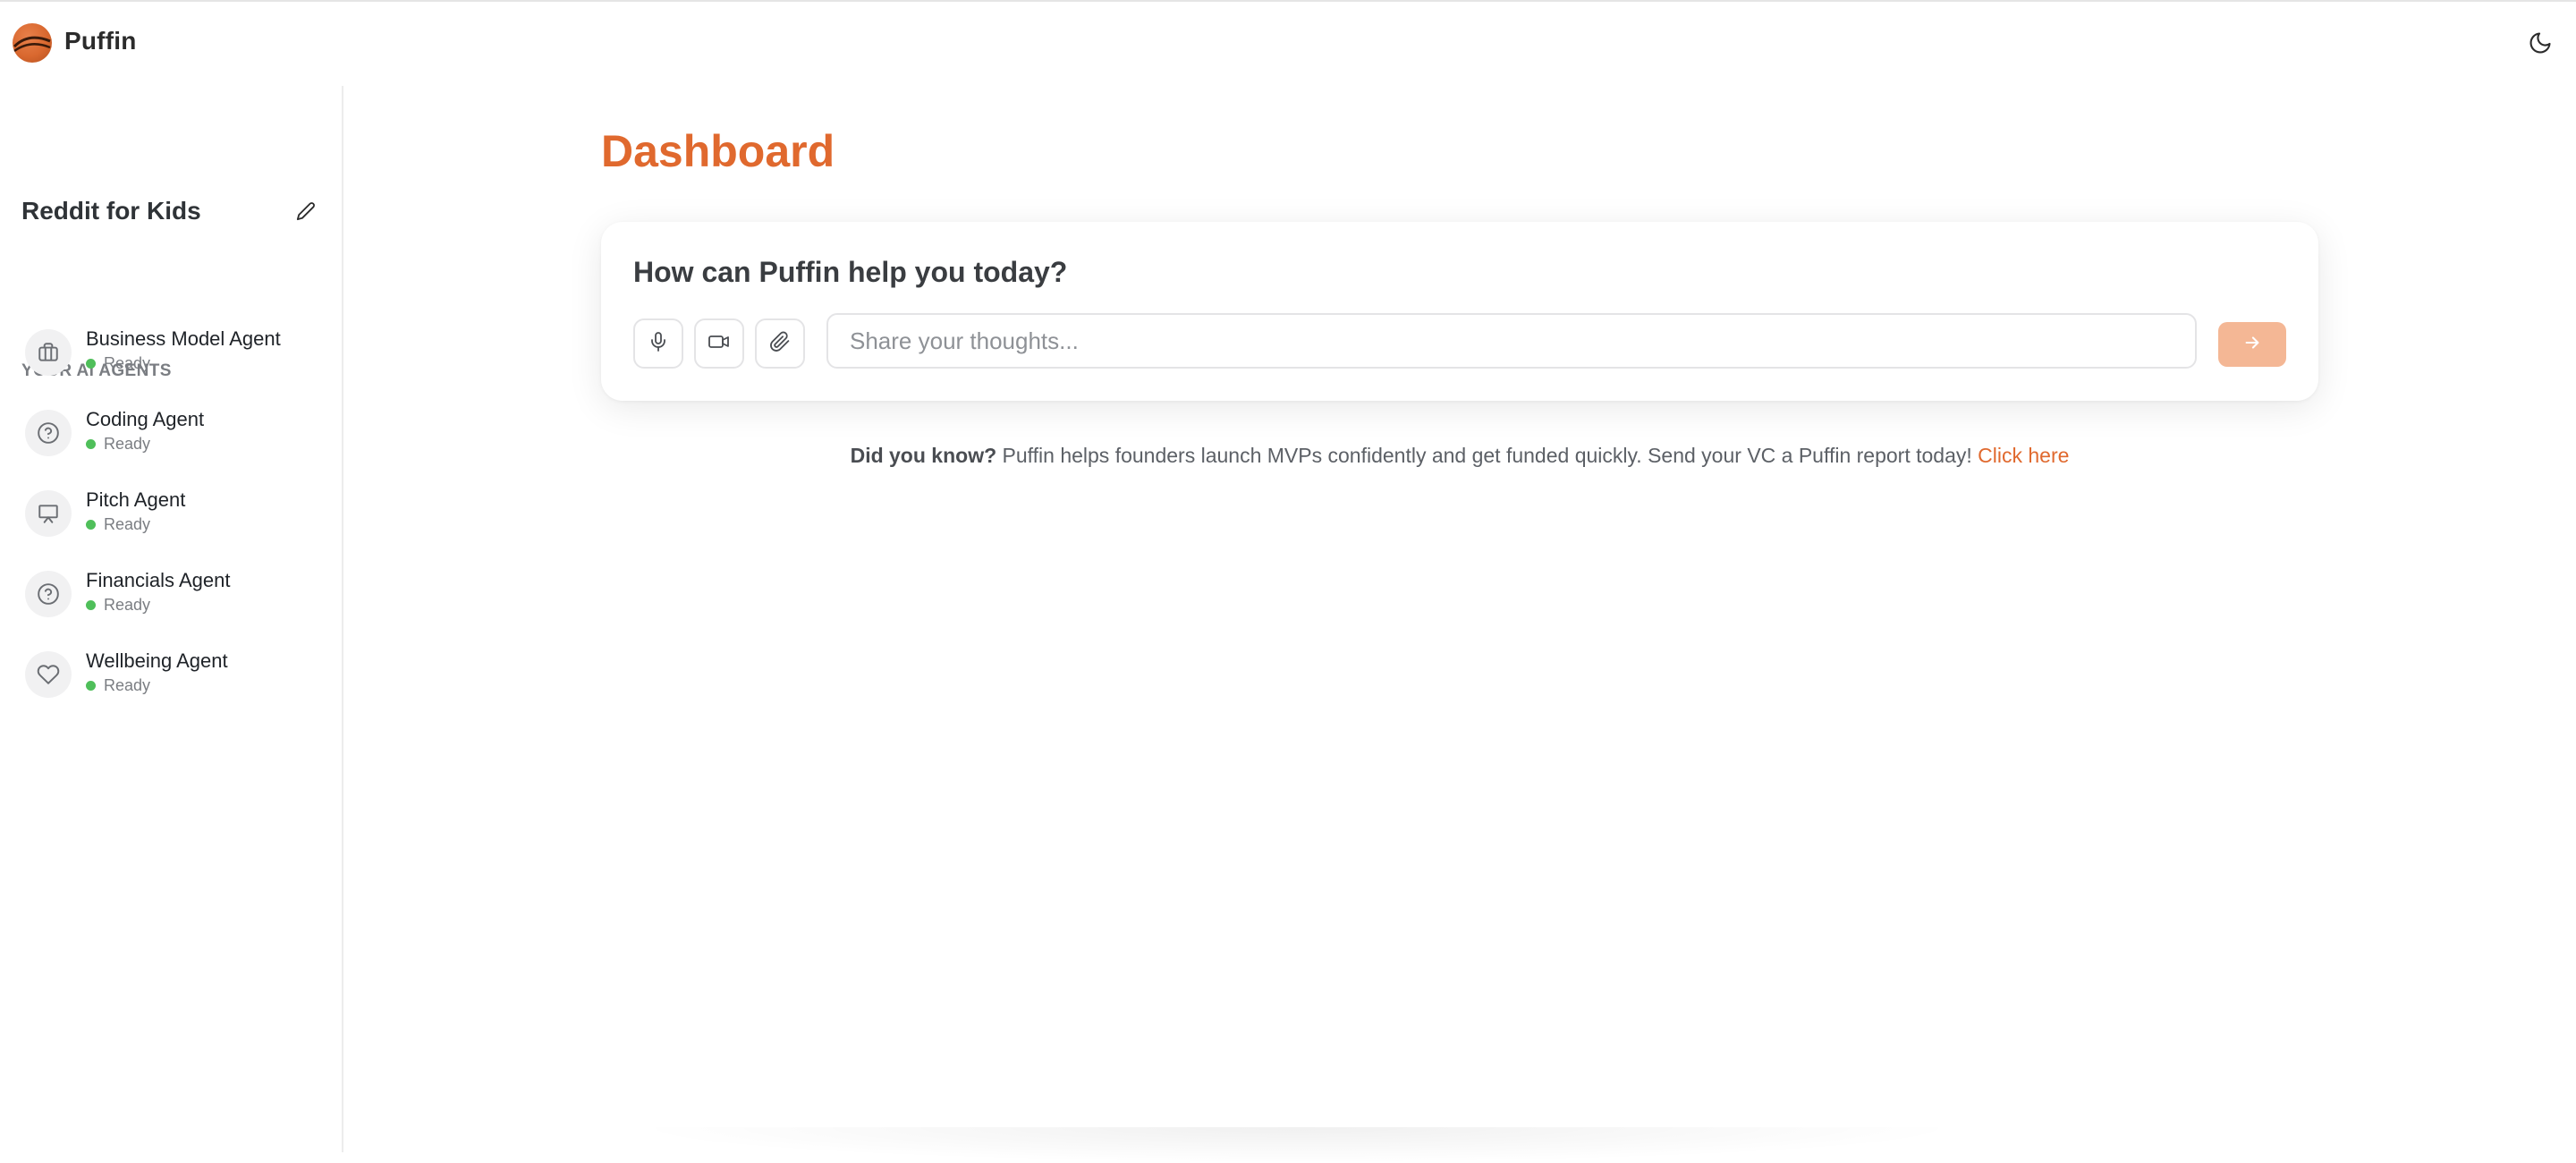 This screenshot has width=2576, height=1163. I want to click on pencil-icon, so click(306, 213).